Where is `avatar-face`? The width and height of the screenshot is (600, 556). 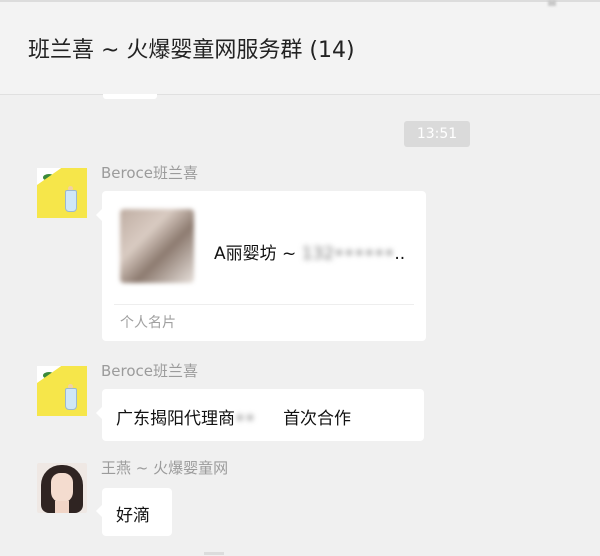
avatar-face is located at coordinates (62, 488).